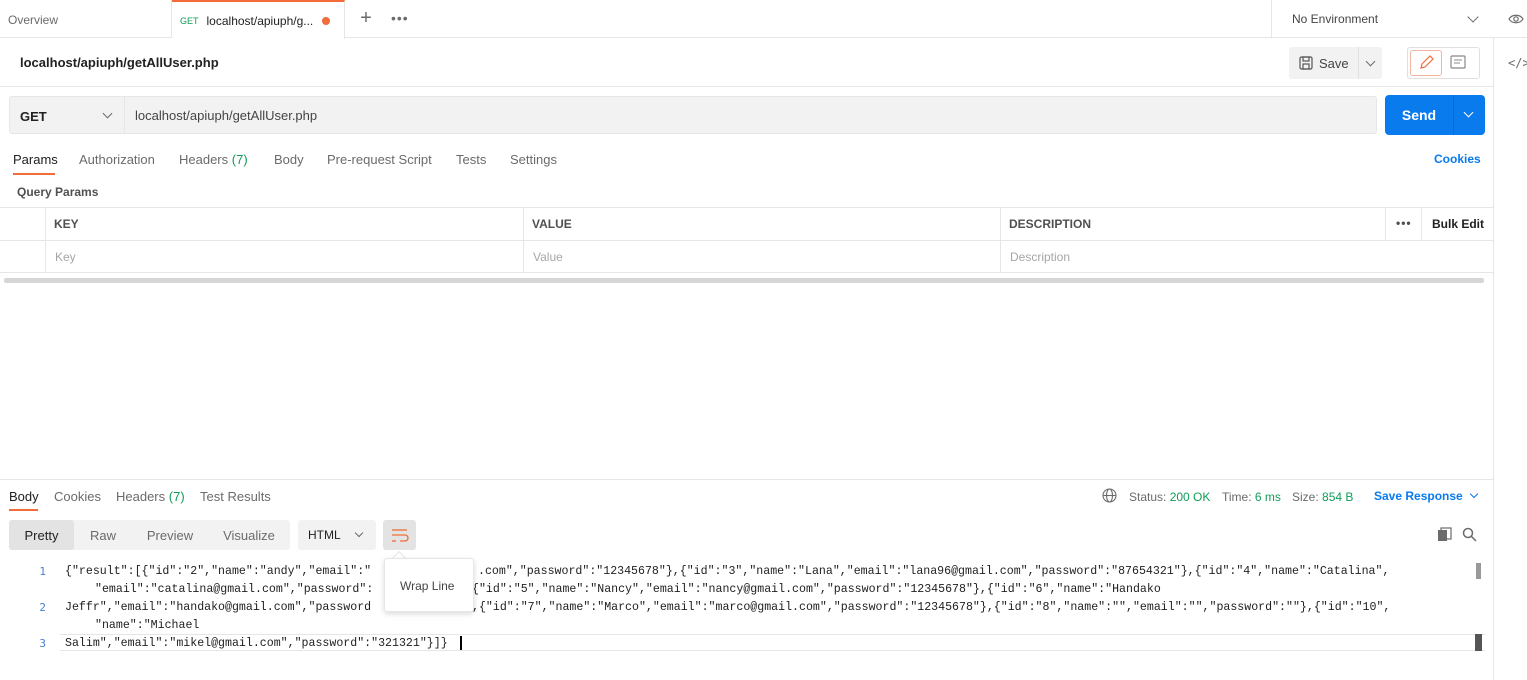  I want to click on tab-method-badge: GET, so click(189, 20).